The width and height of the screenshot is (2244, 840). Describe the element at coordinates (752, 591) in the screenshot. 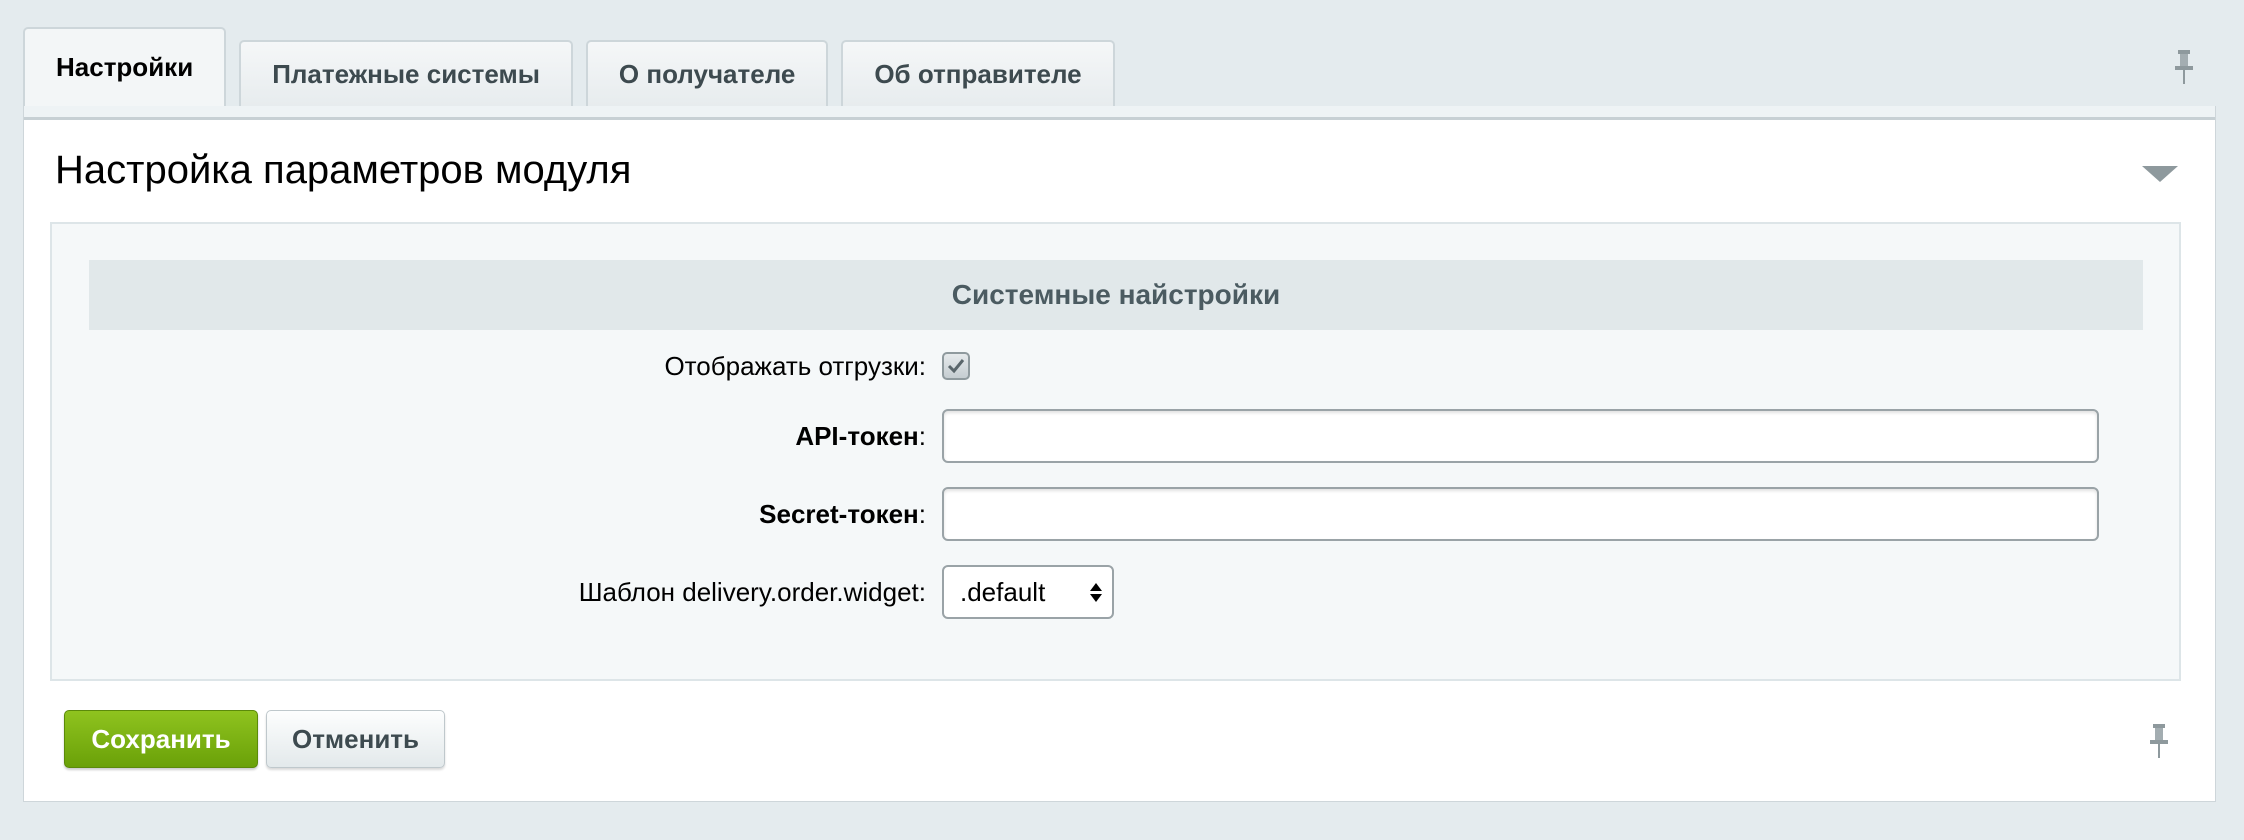

I see `widget-template-label: Шаблон delivery.order.widget:` at that location.